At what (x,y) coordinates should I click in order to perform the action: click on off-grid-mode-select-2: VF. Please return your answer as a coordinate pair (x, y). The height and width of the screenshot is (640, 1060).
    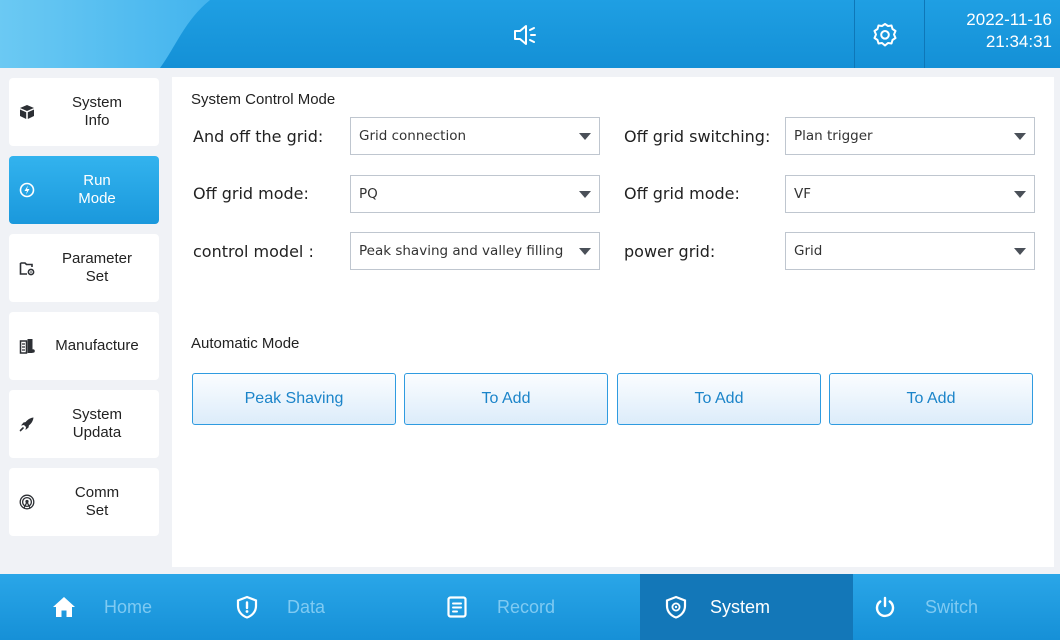
    Looking at the image, I should click on (910, 194).